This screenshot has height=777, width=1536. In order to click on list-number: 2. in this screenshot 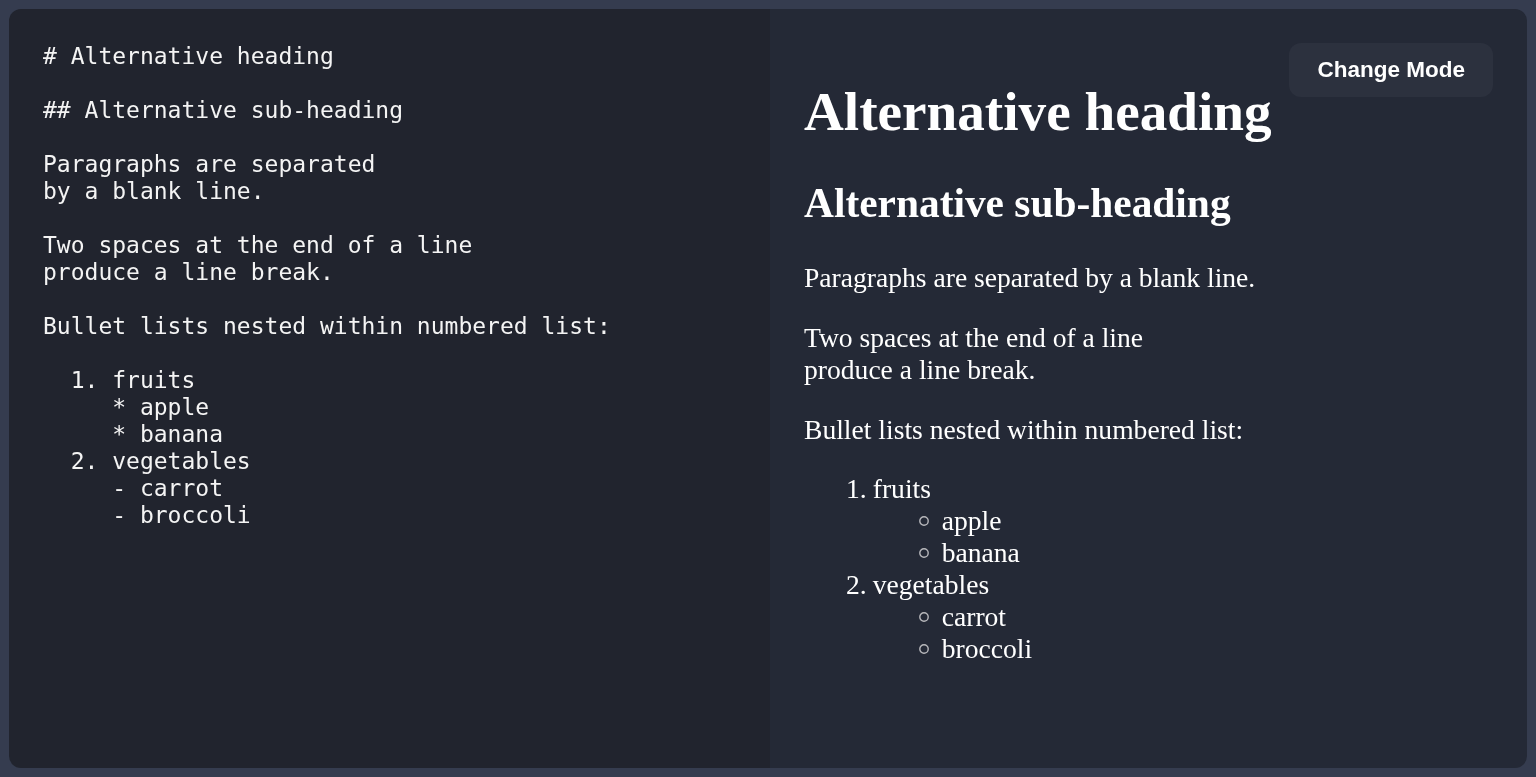, I will do `click(856, 585)`.